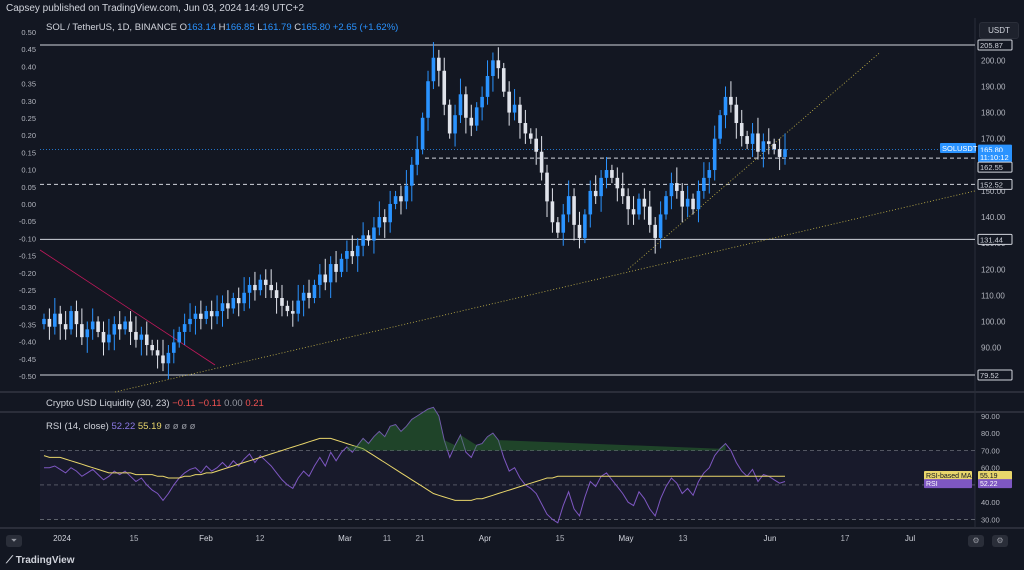 This screenshot has width=1024, height=570. Describe the element at coordinates (683, 538) in the screenshot. I see `time-tick-label: 13` at that location.